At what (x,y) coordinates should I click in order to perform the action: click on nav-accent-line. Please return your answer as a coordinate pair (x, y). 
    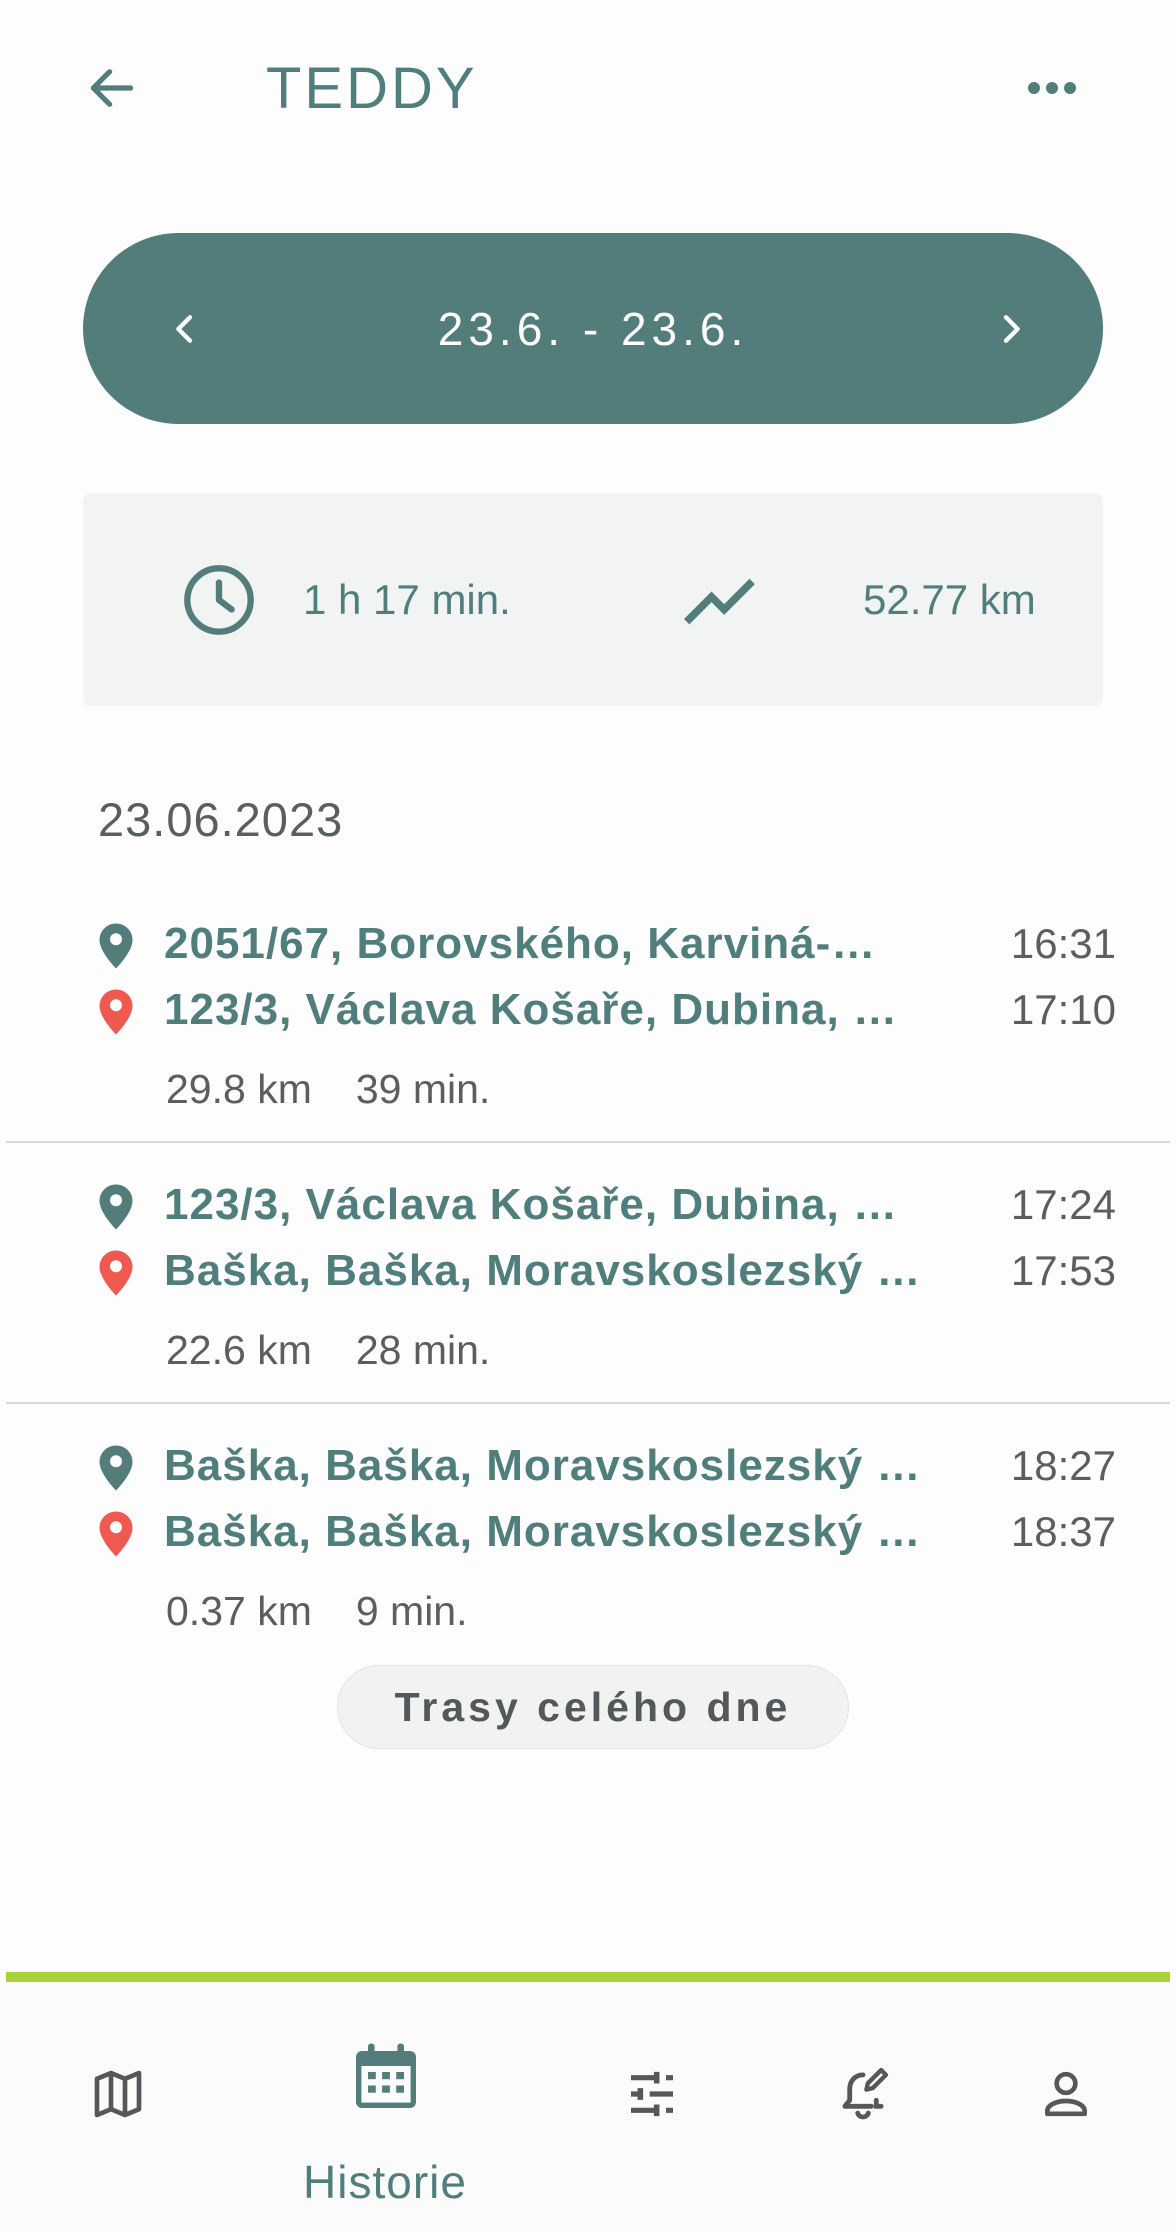
    Looking at the image, I should click on (588, 1977).